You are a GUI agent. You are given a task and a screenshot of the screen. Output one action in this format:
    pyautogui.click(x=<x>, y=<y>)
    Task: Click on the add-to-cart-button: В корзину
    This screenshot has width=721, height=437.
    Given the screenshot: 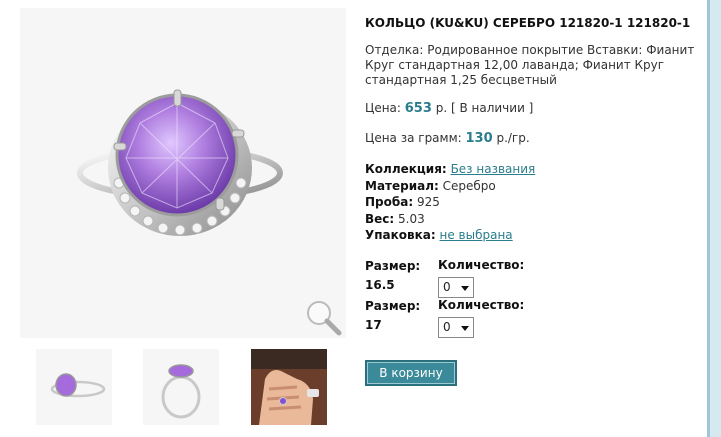 What is the action you would take?
    pyautogui.click(x=411, y=373)
    